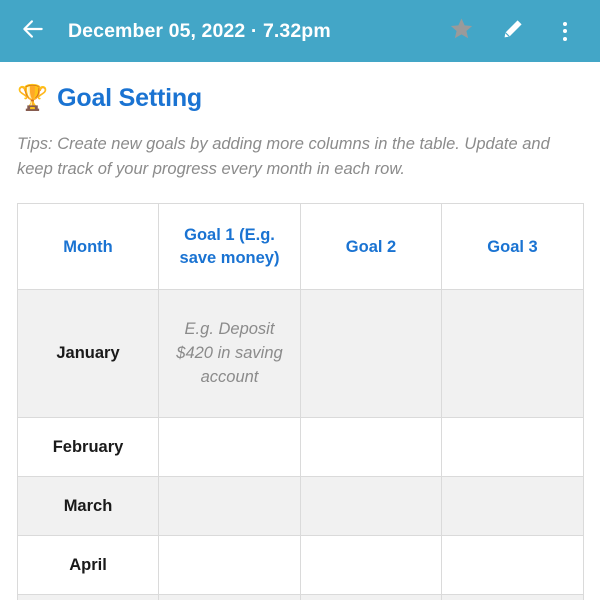  What do you see at coordinates (371, 247) in the screenshot?
I see `column-header-goal-2: Goal 2` at bounding box center [371, 247].